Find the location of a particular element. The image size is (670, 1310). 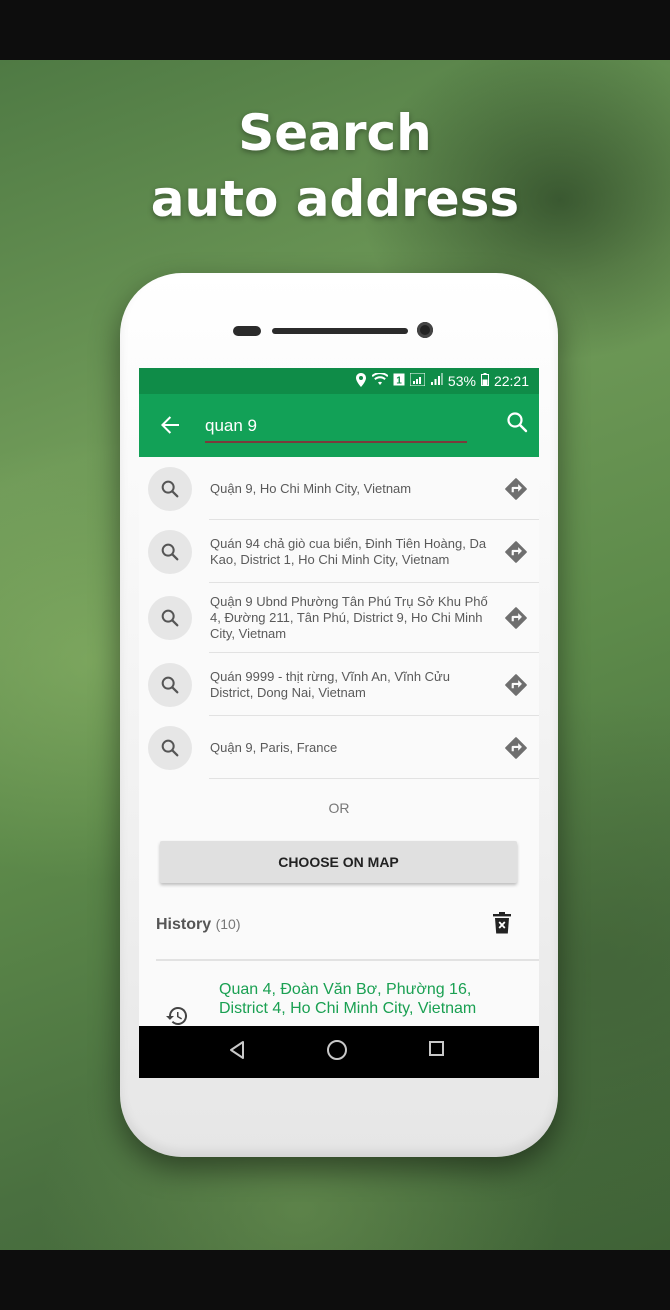

earpiece-speaker is located at coordinates (340, 331).